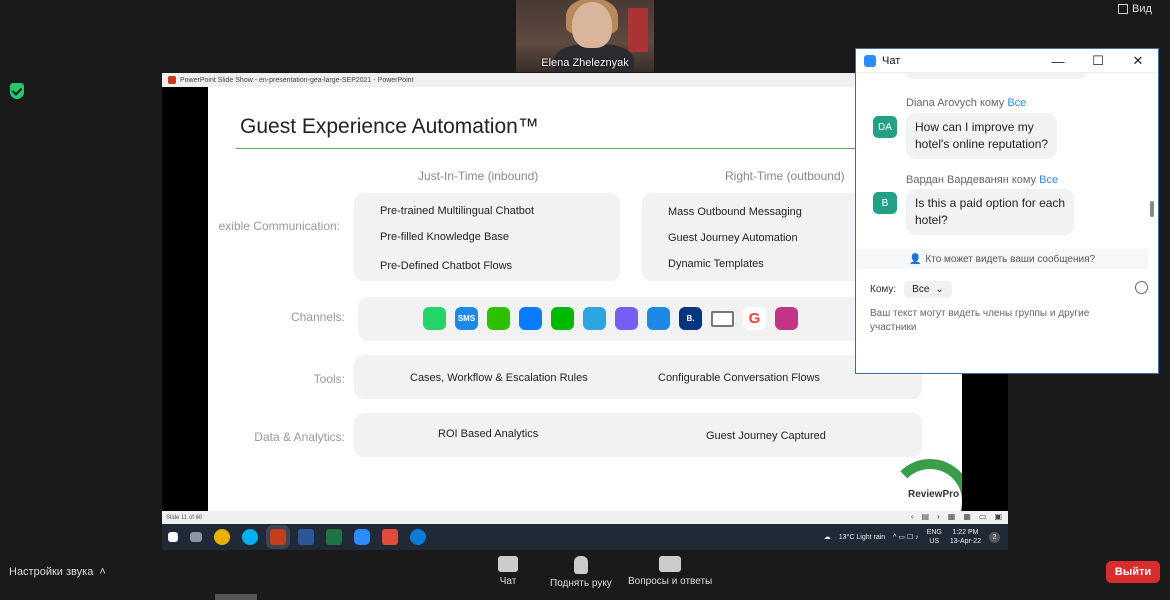 The height and width of the screenshot is (600, 1170). I want to click on chat-button-label: Чат, so click(508, 581).